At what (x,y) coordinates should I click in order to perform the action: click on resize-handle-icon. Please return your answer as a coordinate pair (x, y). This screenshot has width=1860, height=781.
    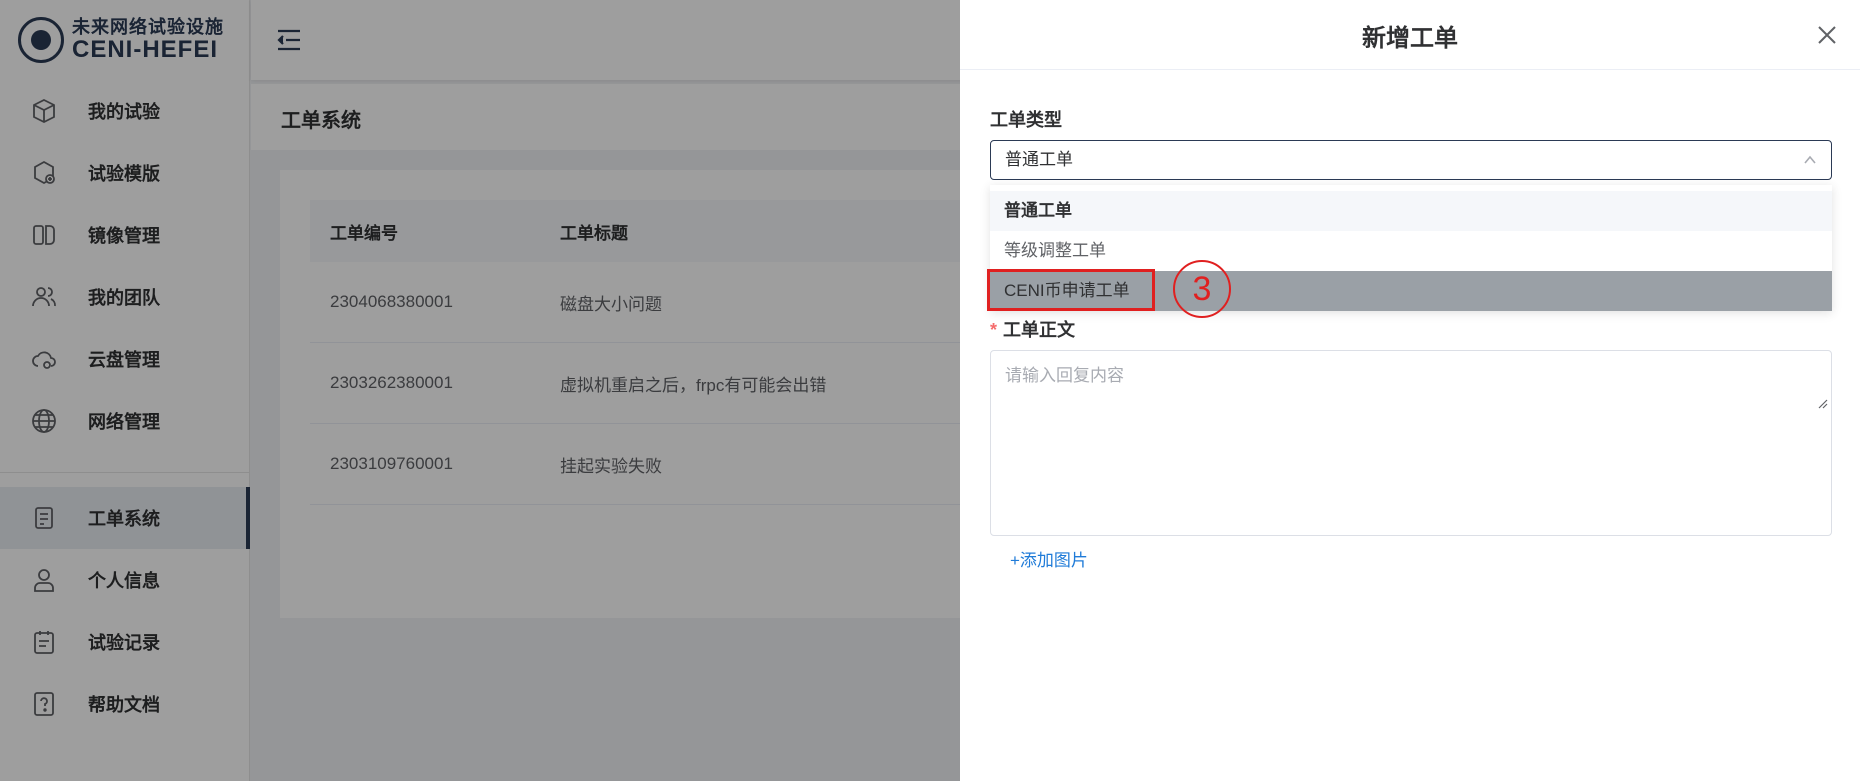
    Looking at the image, I should click on (1823, 404).